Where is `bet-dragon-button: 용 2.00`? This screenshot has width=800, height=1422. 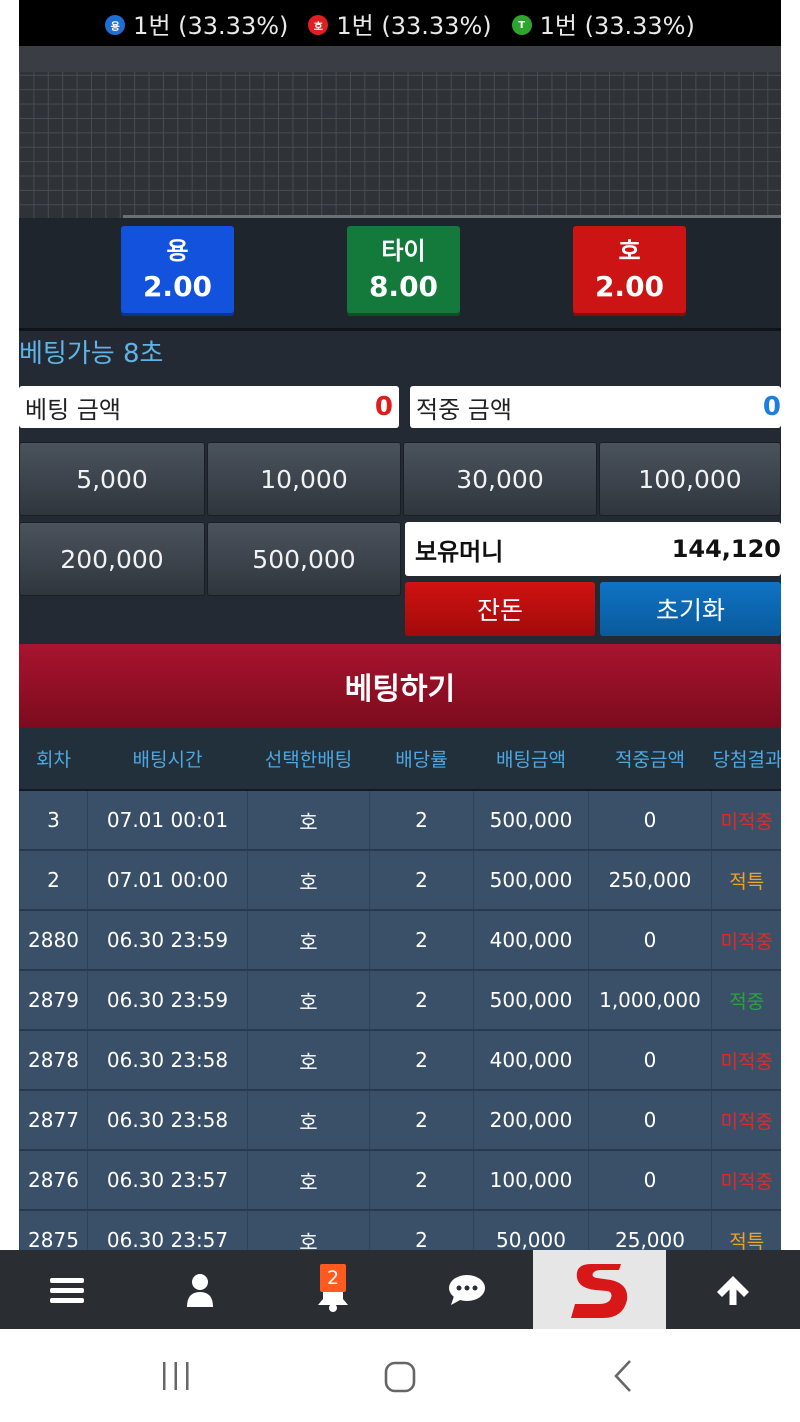
bet-dragon-button: 용 2.00 is located at coordinates (177, 271).